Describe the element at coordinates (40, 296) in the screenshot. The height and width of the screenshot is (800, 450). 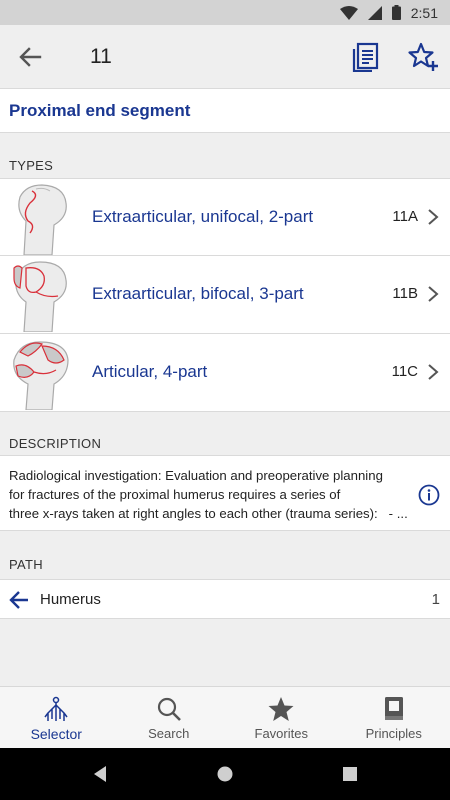
I see `fracture-11b-icon` at that location.